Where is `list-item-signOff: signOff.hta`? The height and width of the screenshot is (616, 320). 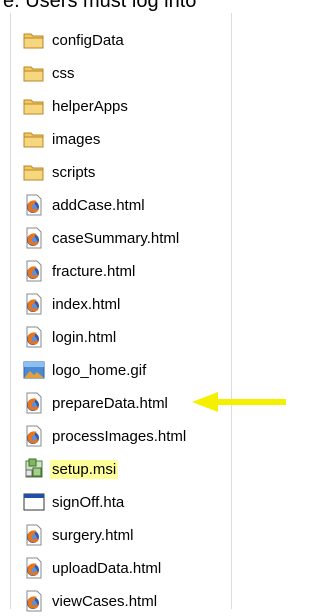
list-item-signOff: signOff.hta is located at coordinates (121, 502).